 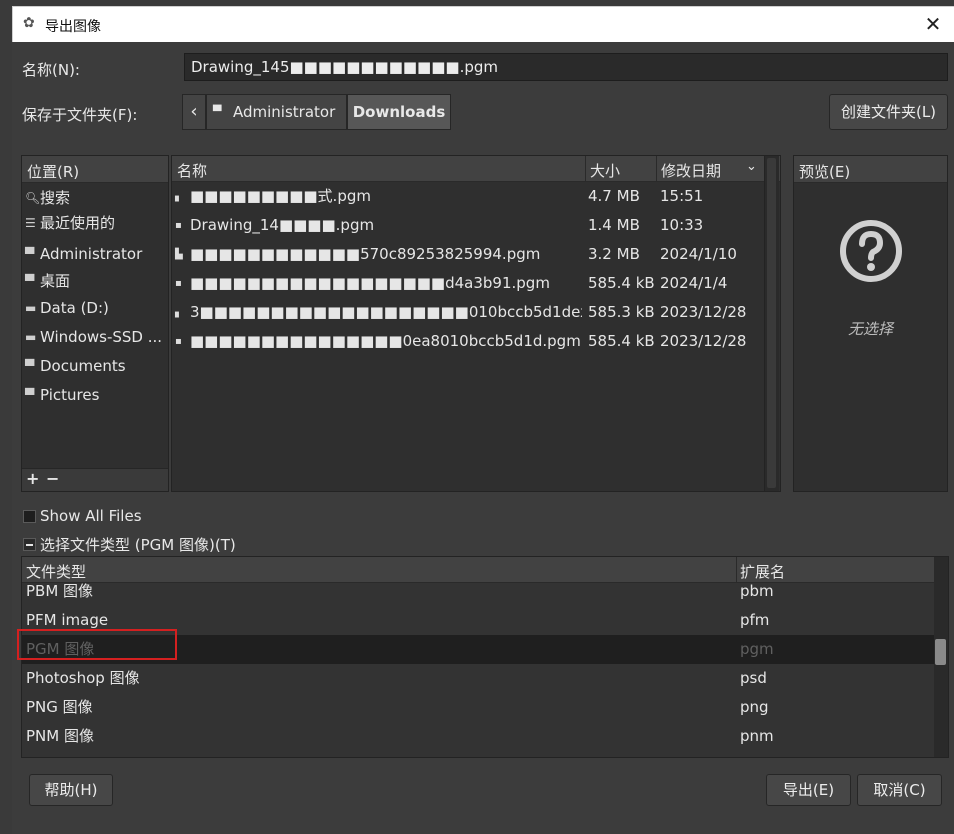 What do you see at coordinates (138, 545) in the screenshot?
I see `file-type-toggle-label: 选择文件类型 (PGM 图像)(T)` at bounding box center [138, 545].